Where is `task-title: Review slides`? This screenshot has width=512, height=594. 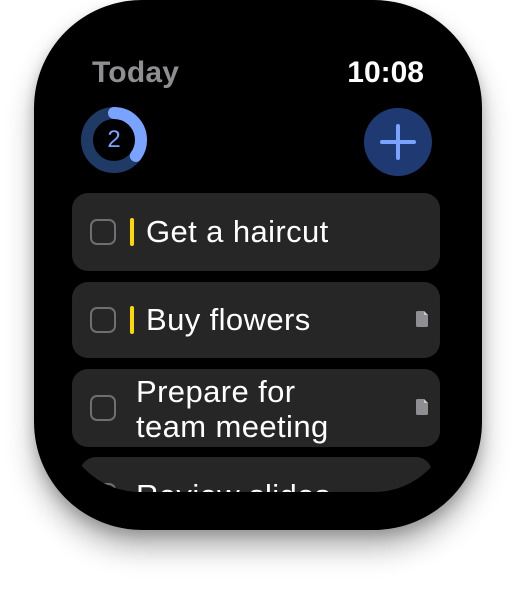
task-title: Review slides is located at coordinates (233, 486).